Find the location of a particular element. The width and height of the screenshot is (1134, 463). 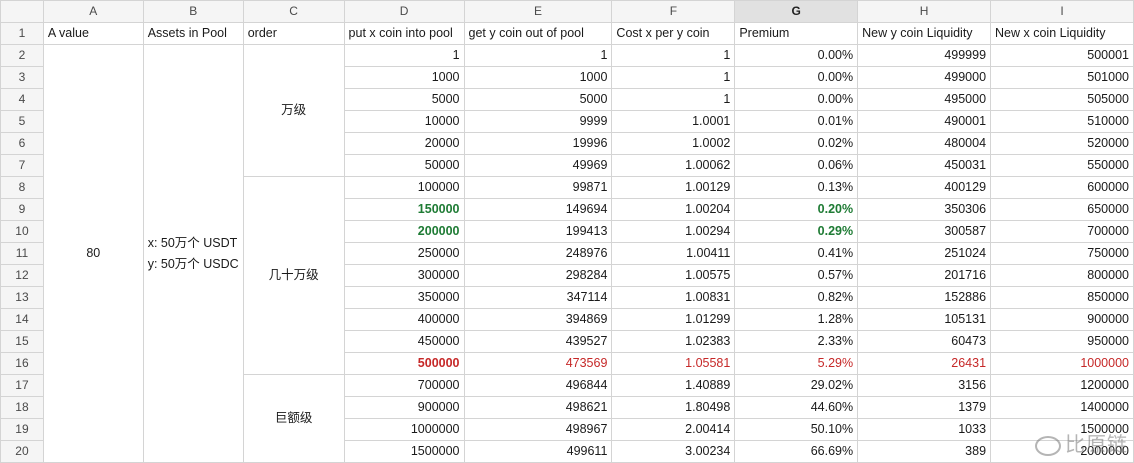

cell-new-x: 1500000 is located at coordinates (1062, 429).